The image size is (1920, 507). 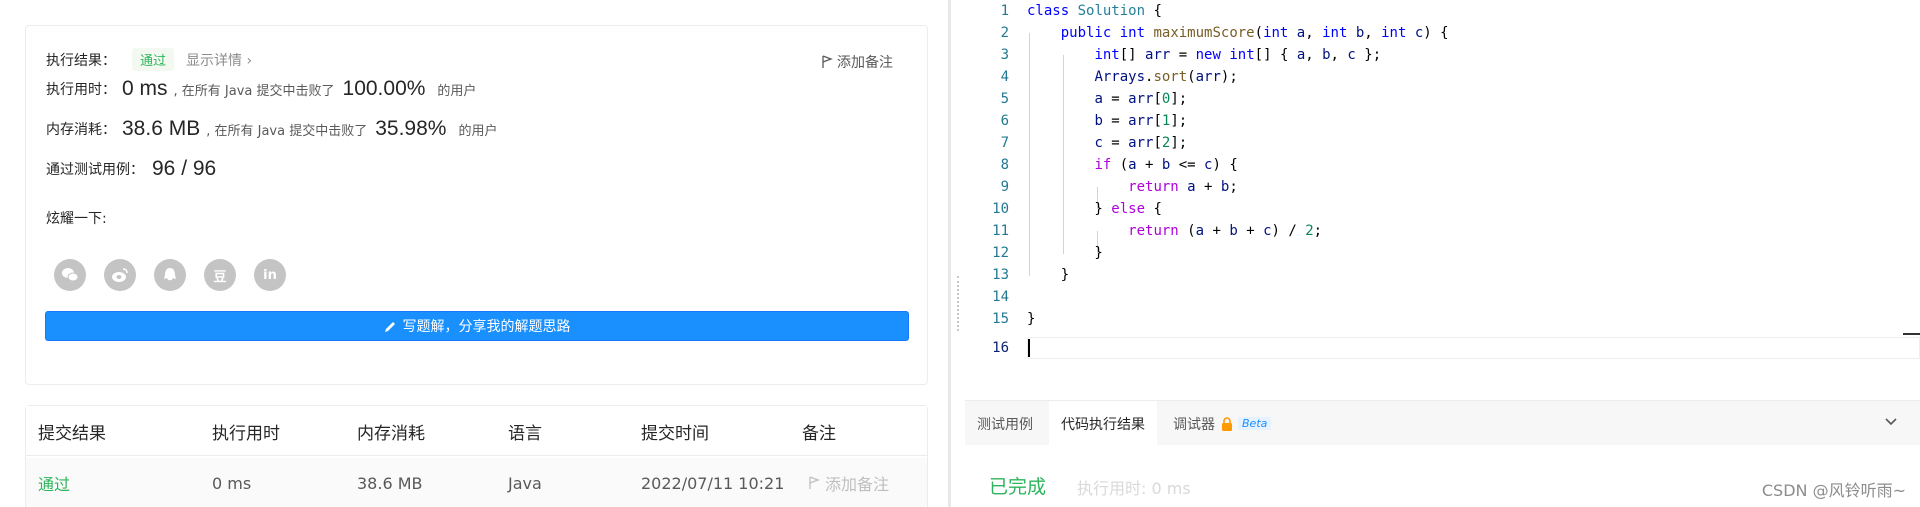 I want to click on debugger-label: 调试器, so click(x=1194, y=424).